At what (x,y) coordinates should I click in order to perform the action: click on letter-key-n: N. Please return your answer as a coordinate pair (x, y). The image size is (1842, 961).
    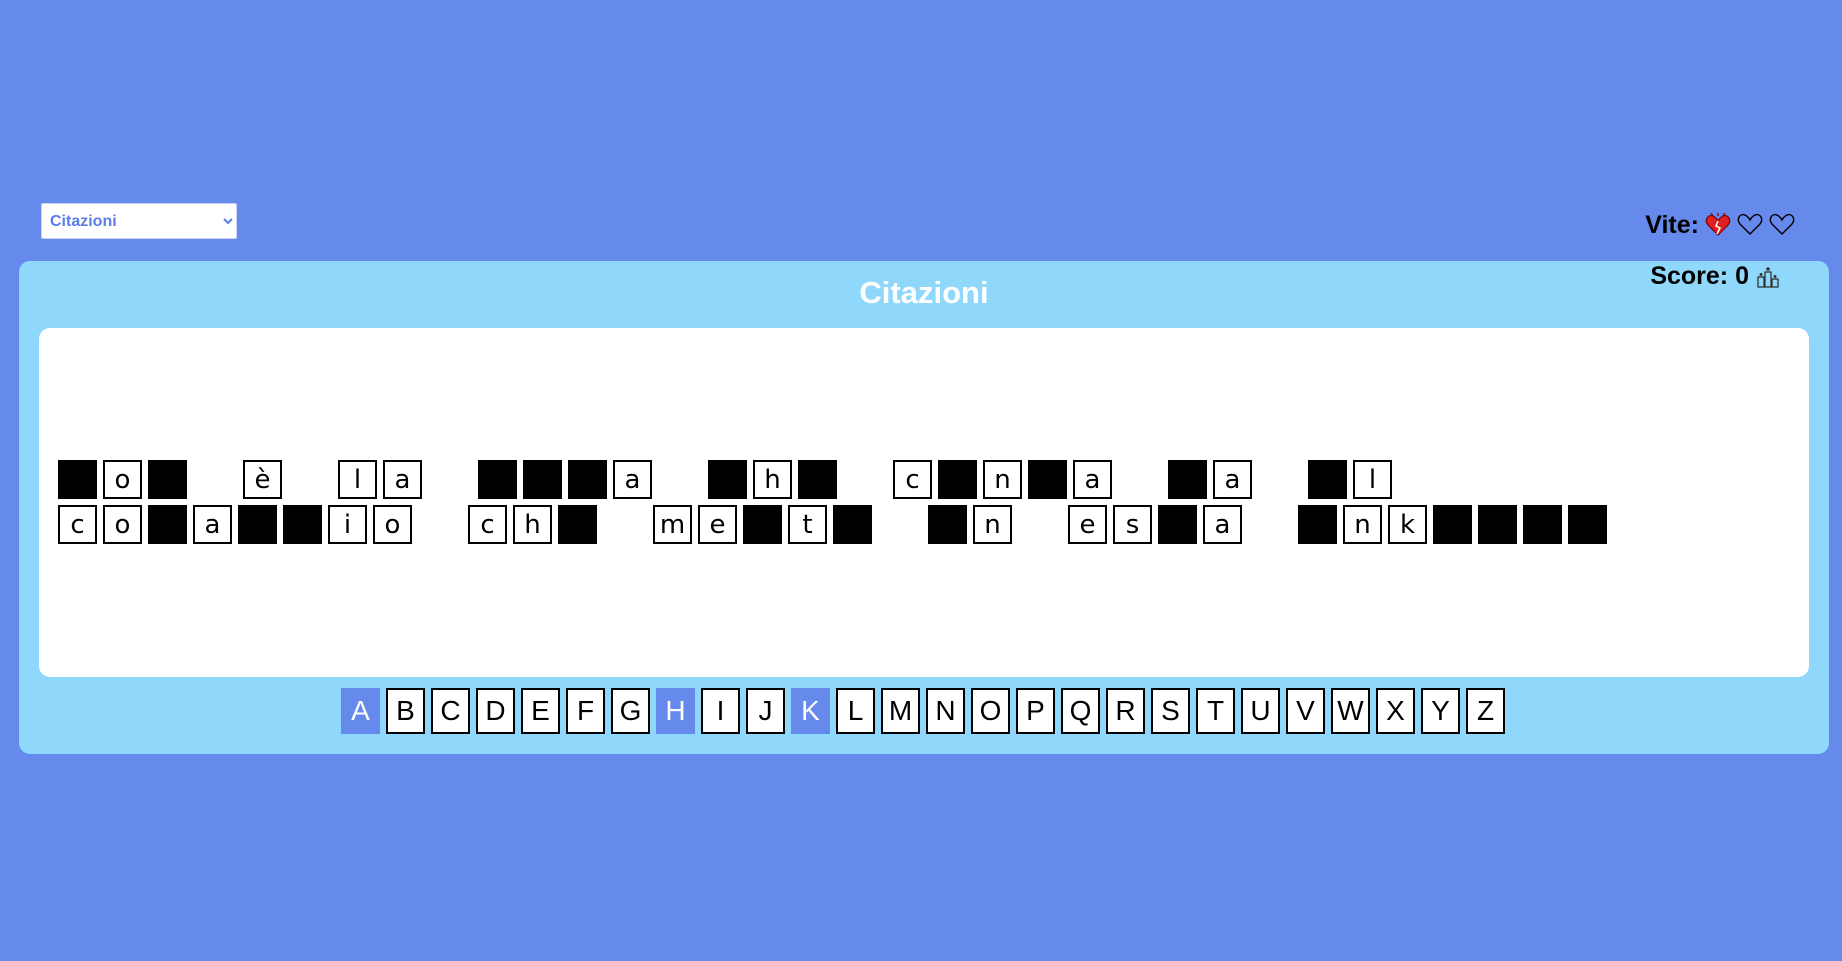
    Looking at the image, I should click on (945, 711).